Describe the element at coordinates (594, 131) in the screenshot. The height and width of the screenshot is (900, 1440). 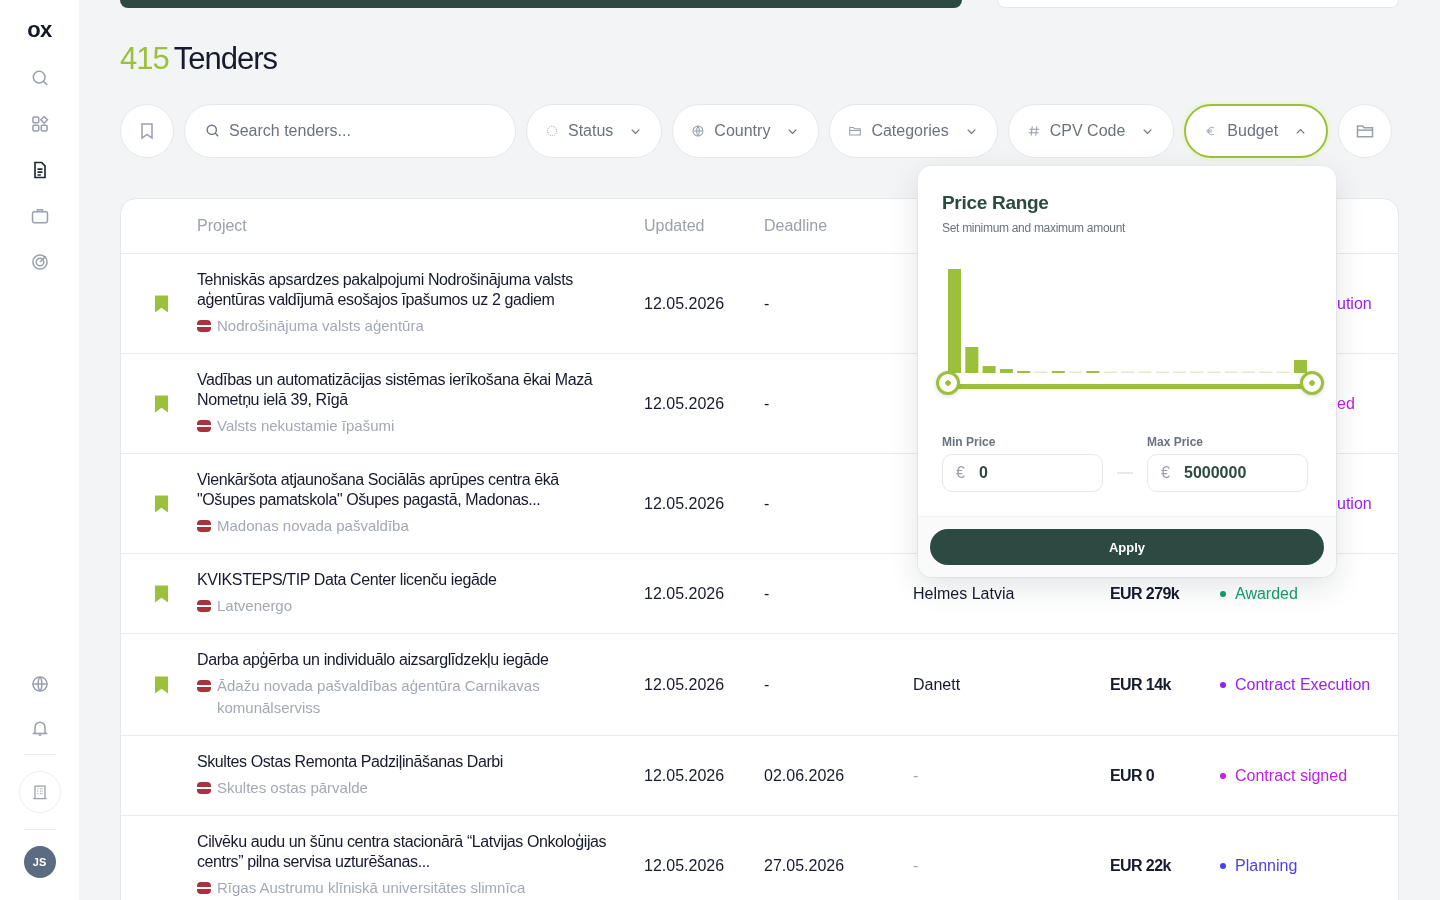
I see `filter-dropdown: Status` at that location.